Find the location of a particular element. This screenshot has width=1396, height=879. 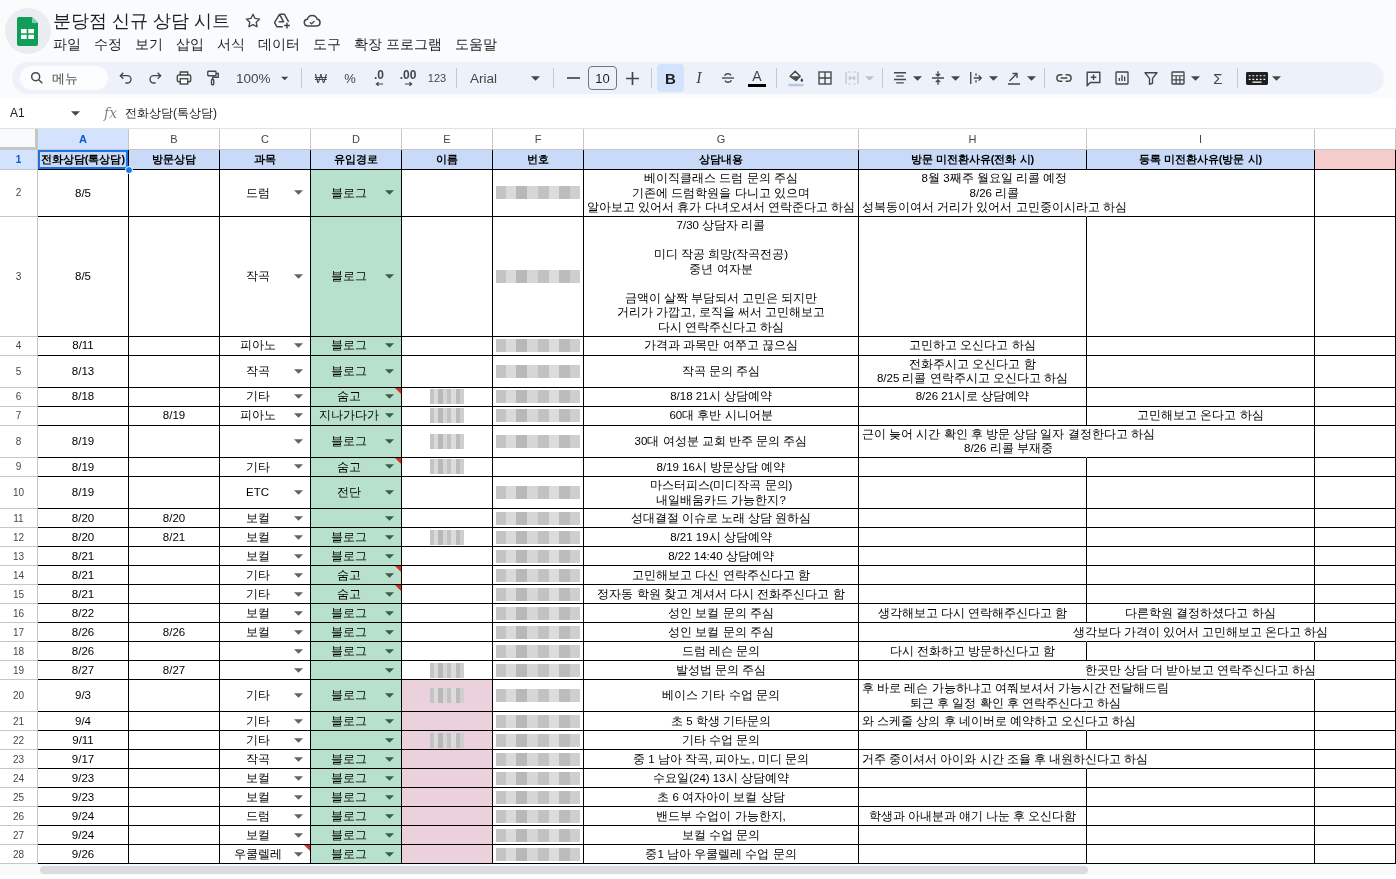

borders-icon is located at coordinates (825, 78).